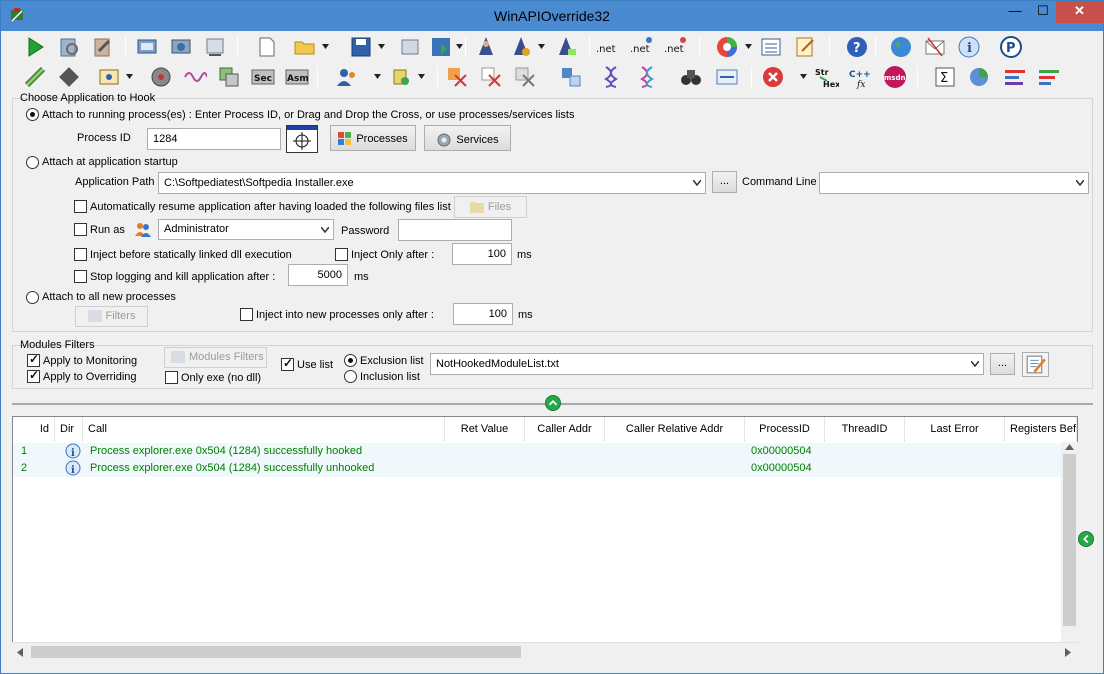 This screenshot has height=674, width=1104. Describe the element at coordinates (541, 46) in the screenshot. I see `dumper-dropdown-icon` at that location.